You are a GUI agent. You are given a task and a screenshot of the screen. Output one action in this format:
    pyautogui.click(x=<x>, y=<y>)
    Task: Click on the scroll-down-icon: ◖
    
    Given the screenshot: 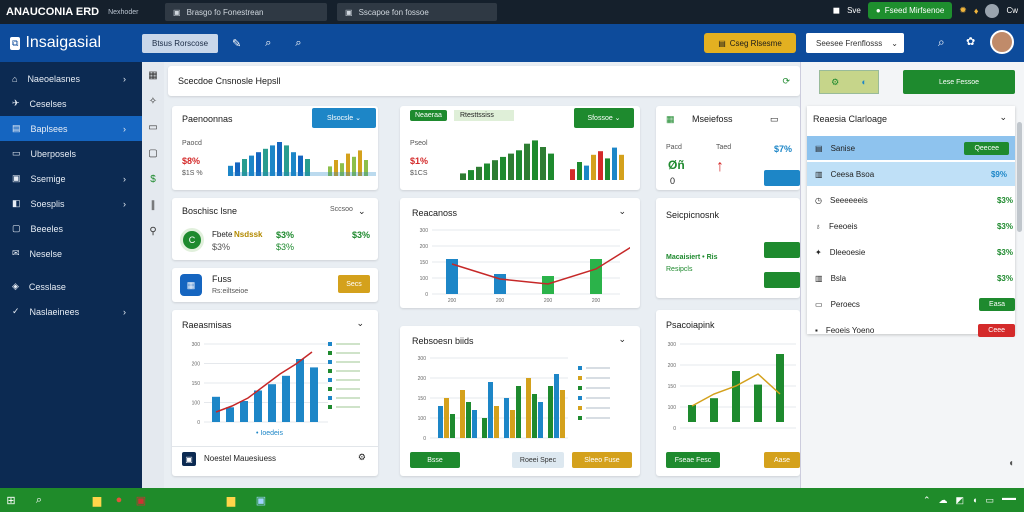 What is the action you would take?
    pyautogui.click(x=1014, y=470)
    